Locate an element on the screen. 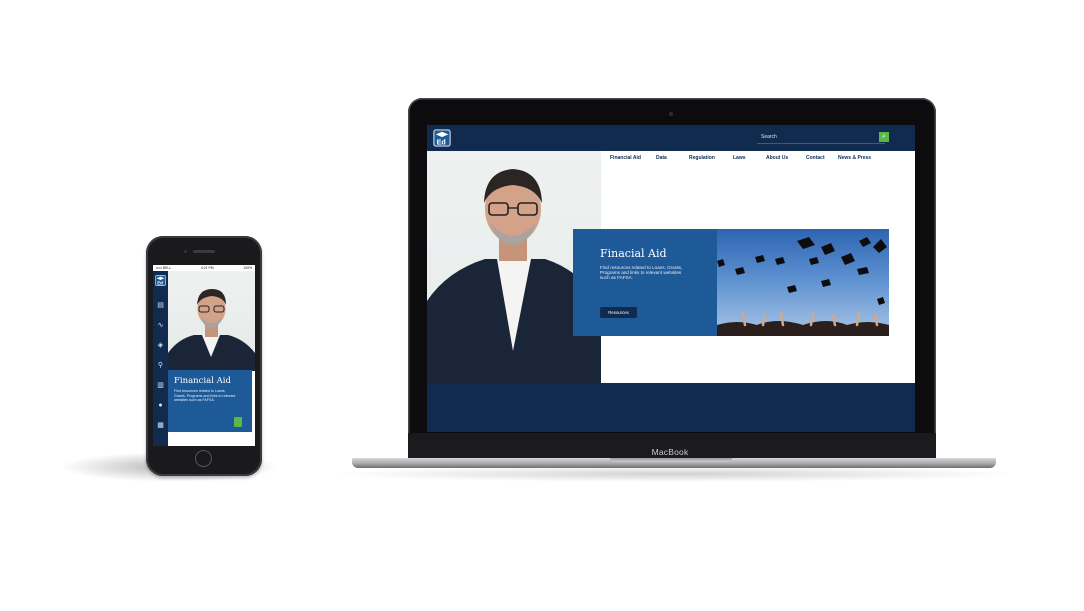  nav-regulation: Regulation is located at coordinates (702, 158).